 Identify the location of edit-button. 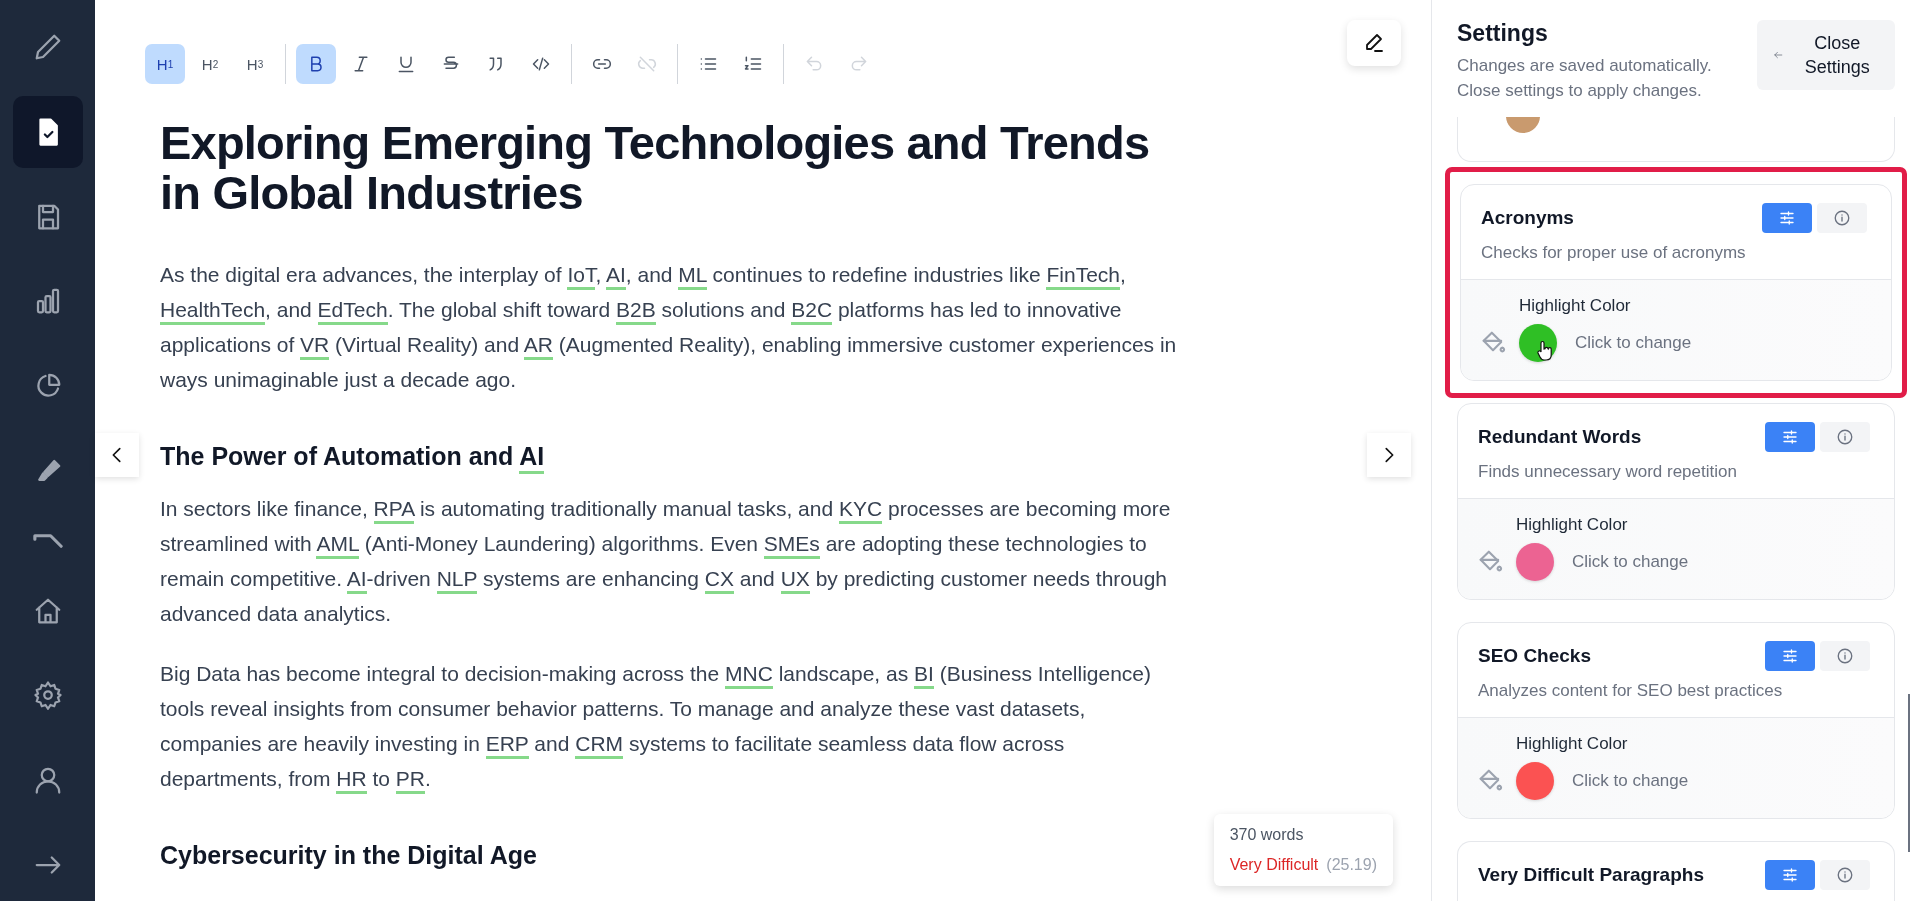
(1374, 43).